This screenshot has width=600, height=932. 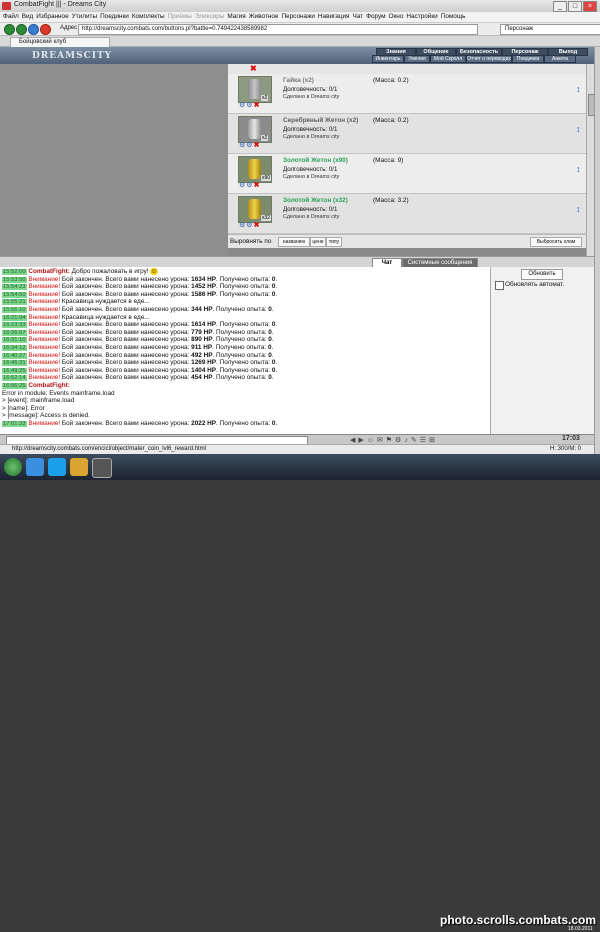 I want to click on chat-timestamp: 15:54:23, so click(x=14, y=287).